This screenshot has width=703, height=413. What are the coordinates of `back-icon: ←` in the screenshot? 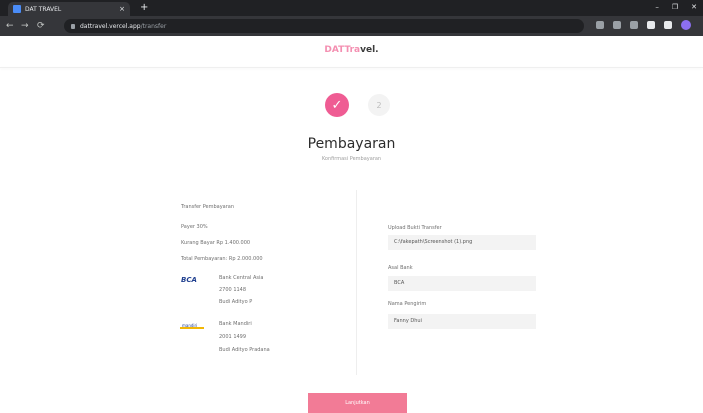 It's located at (10, 26).